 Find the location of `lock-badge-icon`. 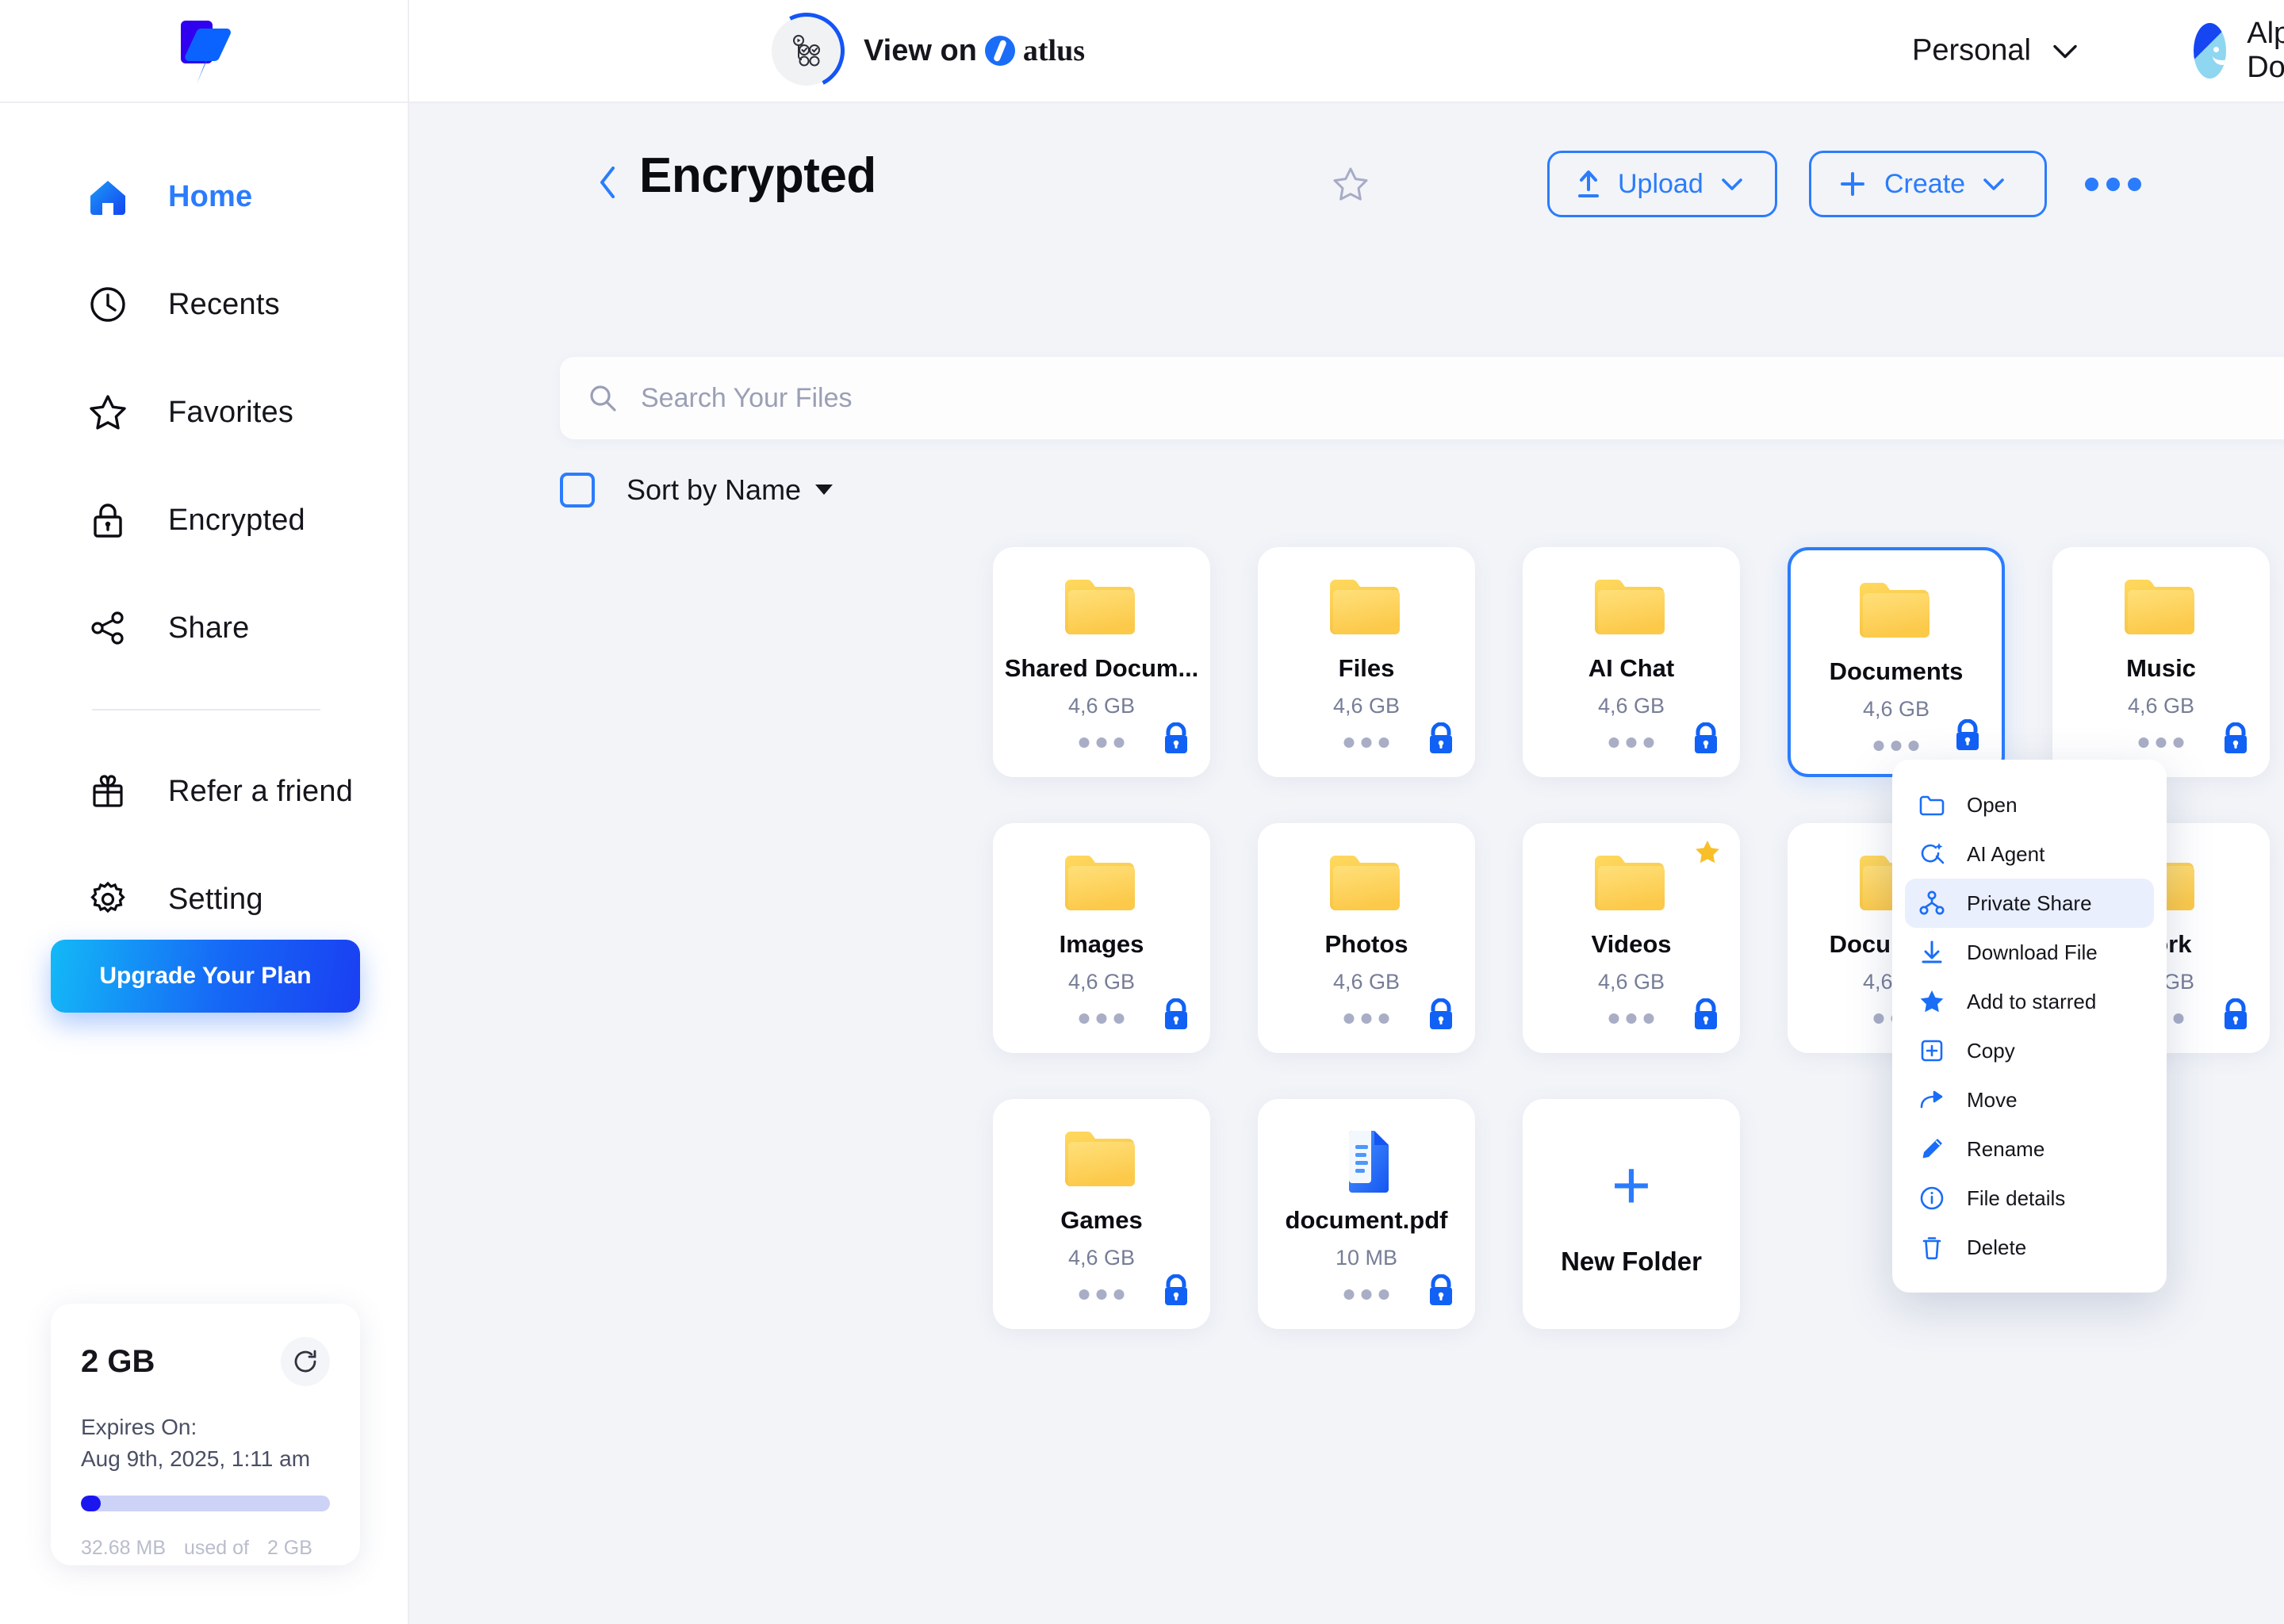

lock-badge-icon is located at coordinates (1176, 1289).